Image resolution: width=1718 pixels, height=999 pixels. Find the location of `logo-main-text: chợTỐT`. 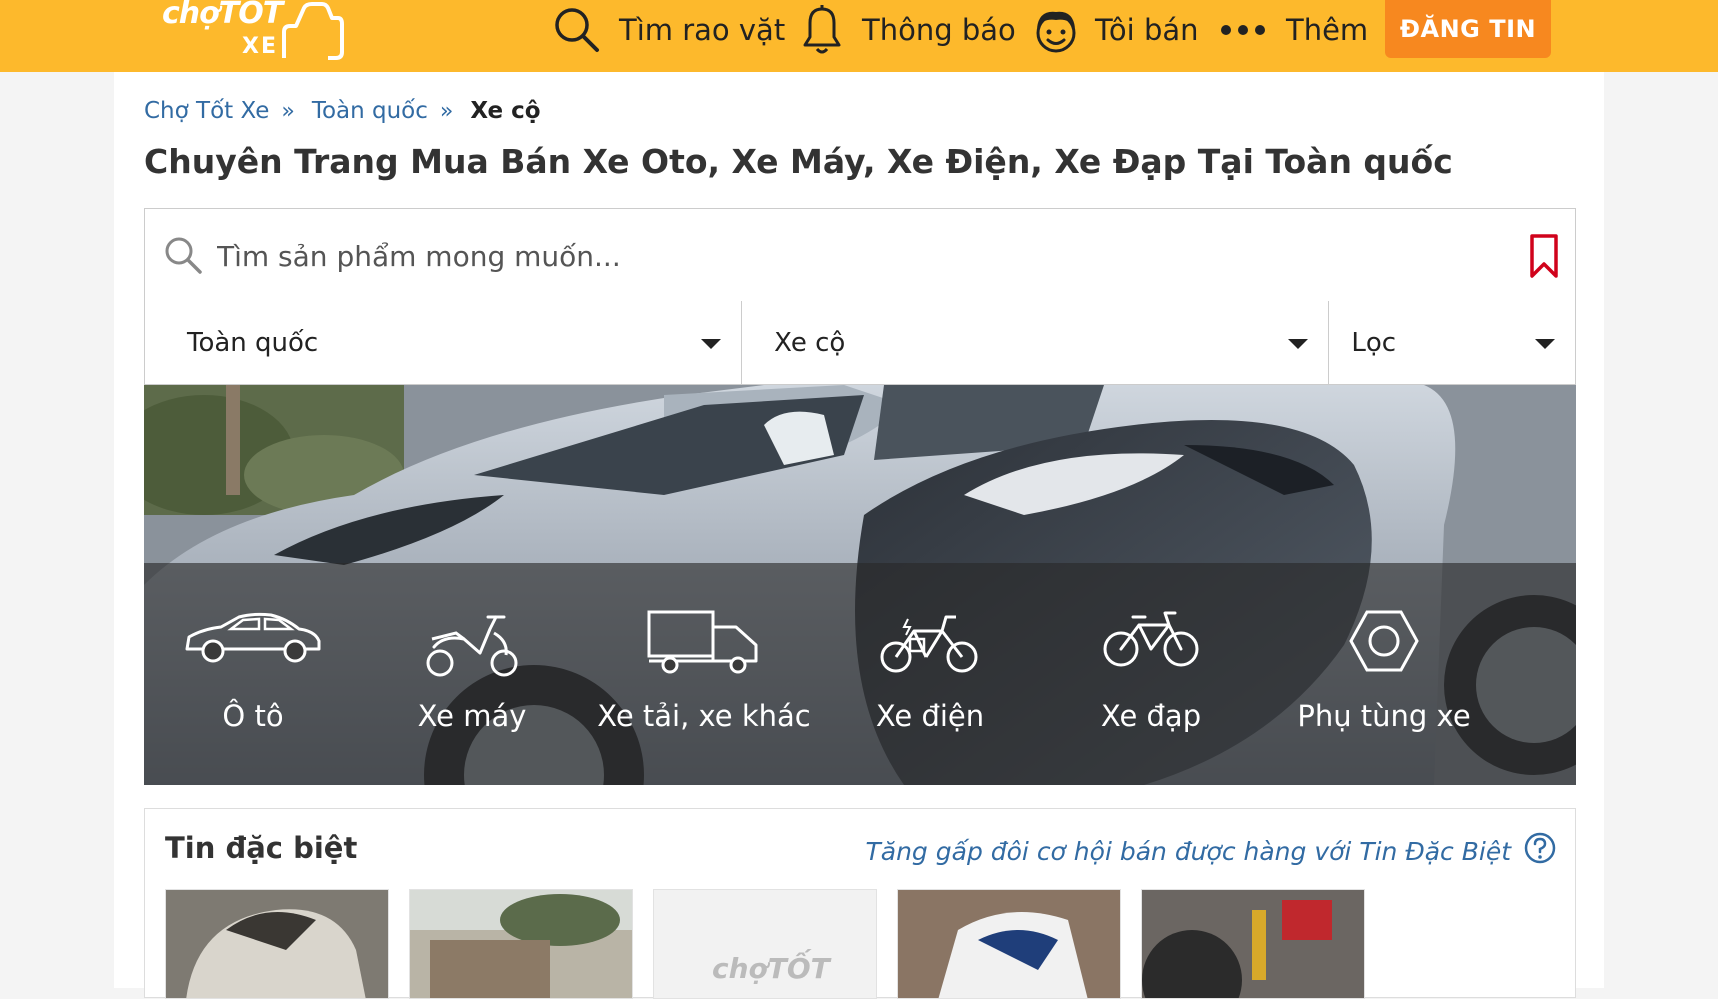

logo-main-text: chợTỐT is located at coordinates (222, 15).